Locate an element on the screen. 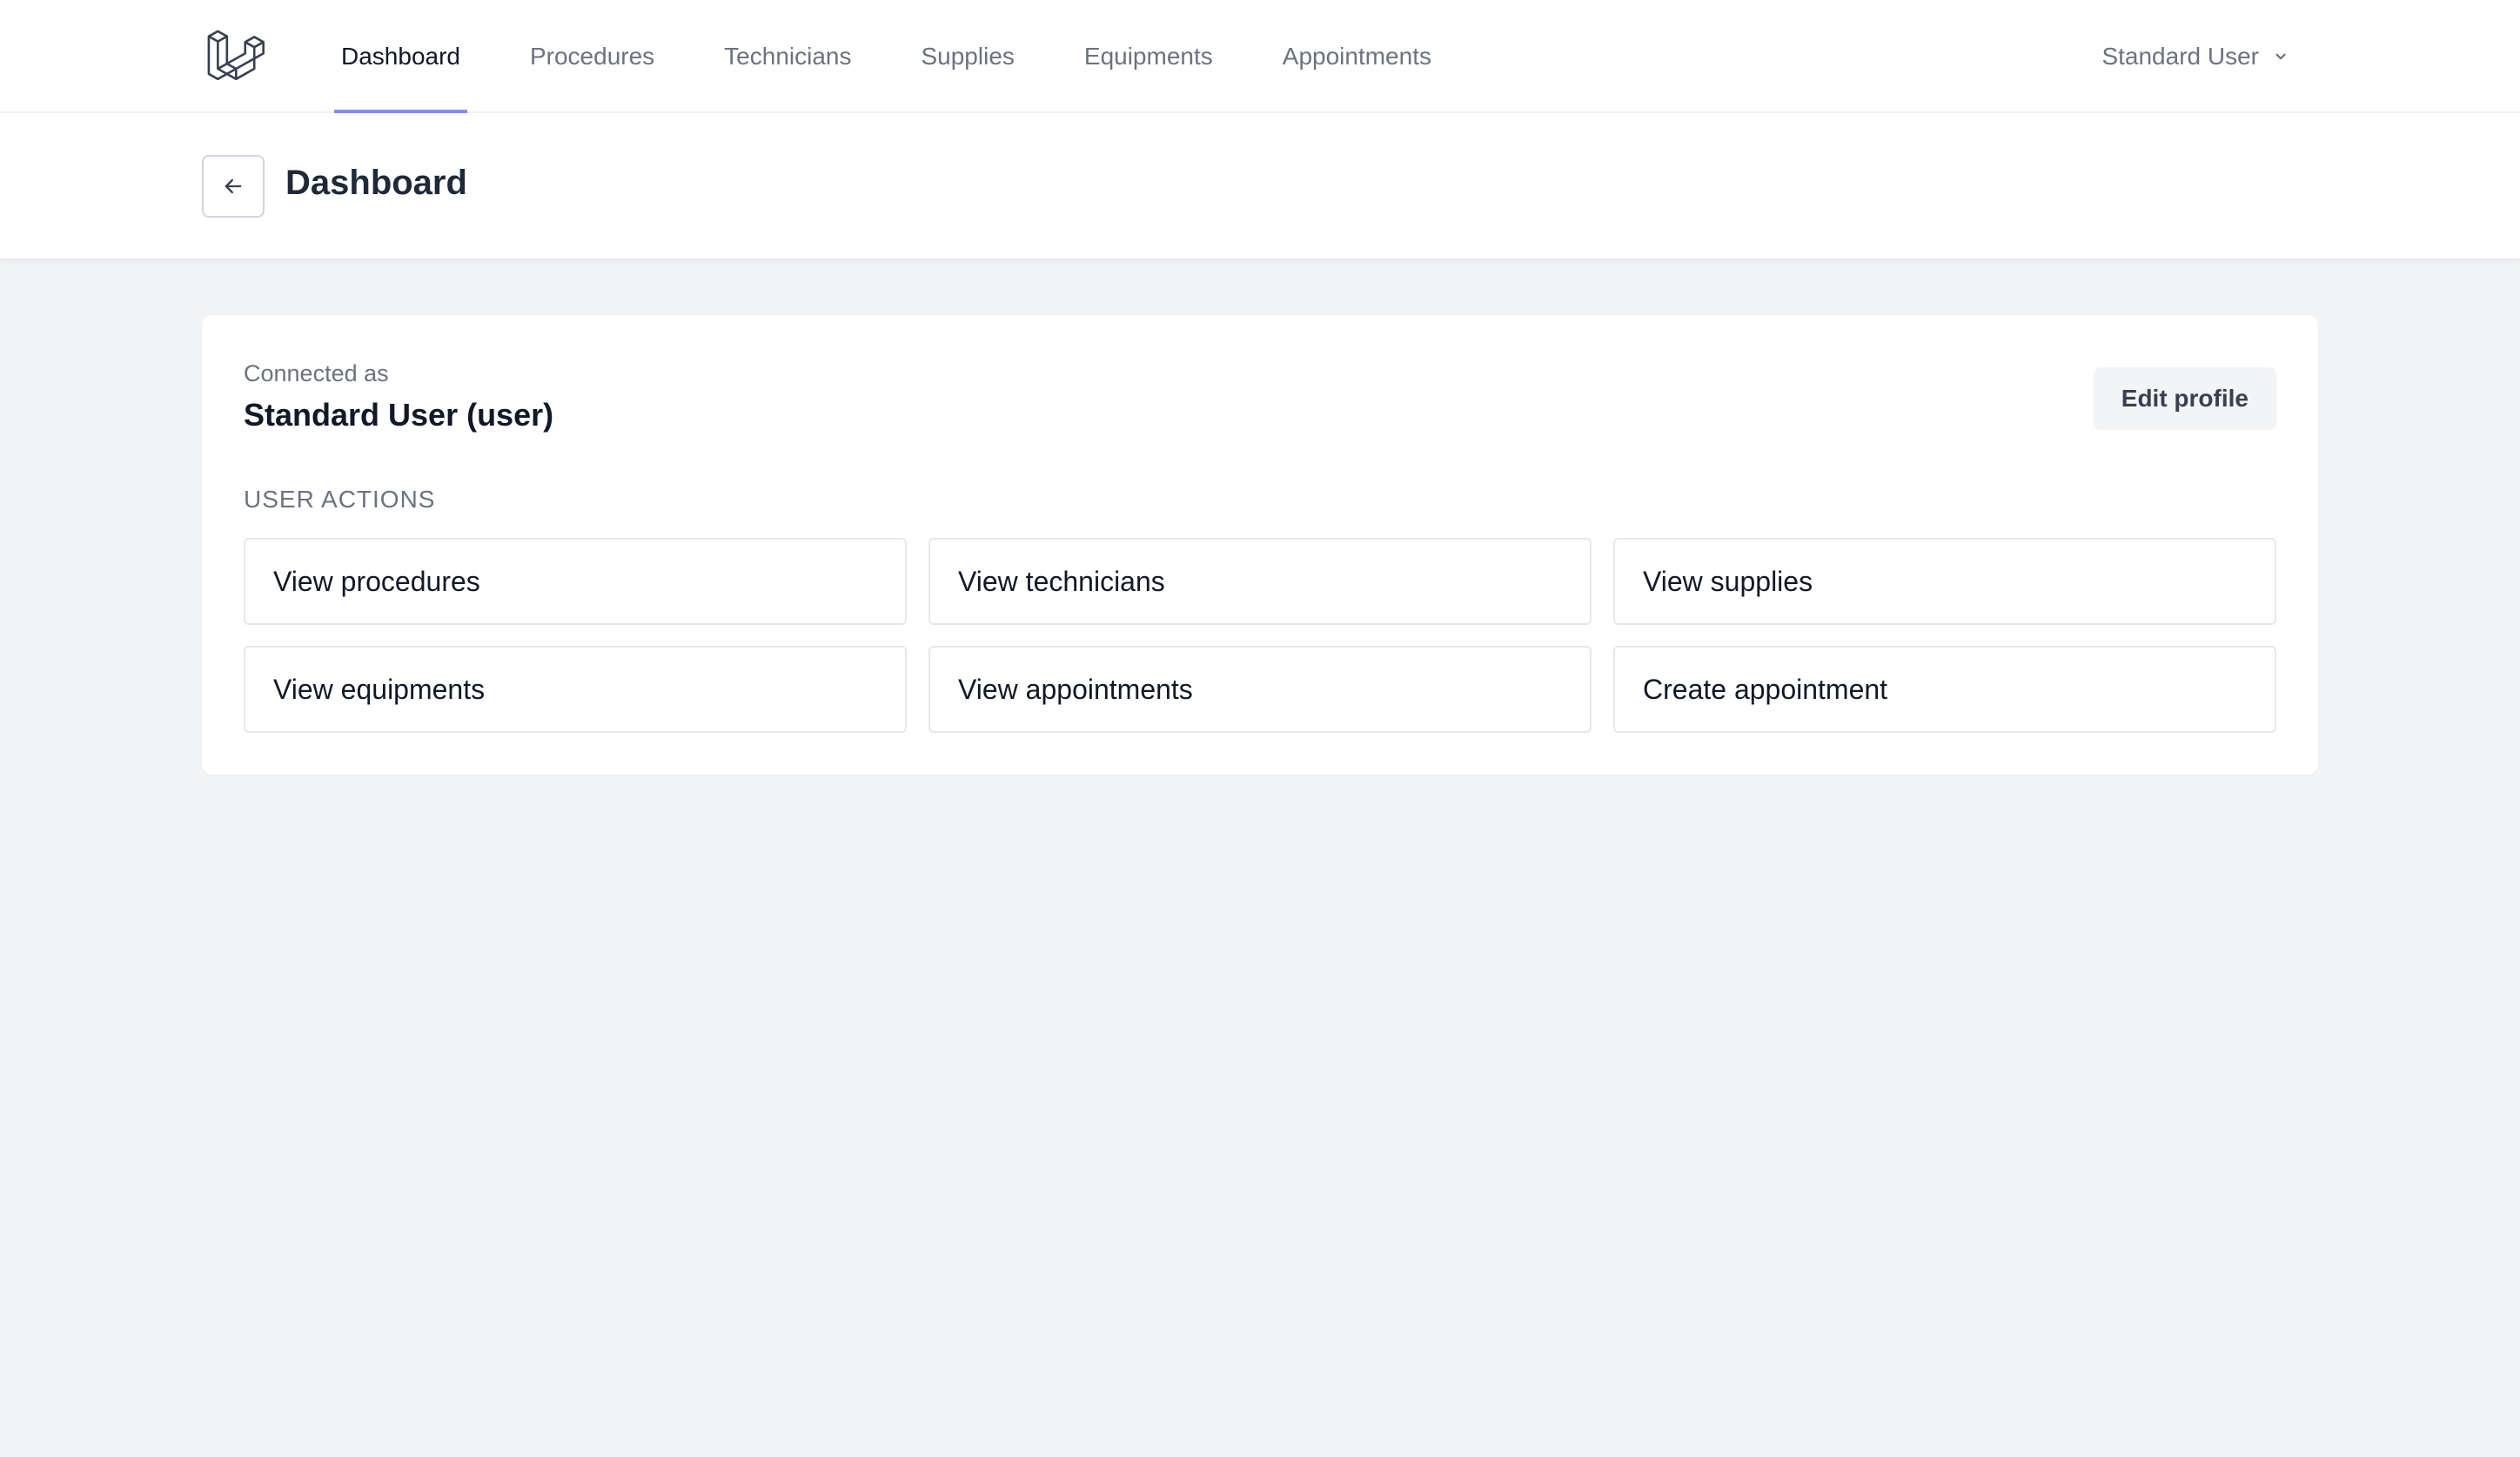 The width and height of the screenshot is (2520, 1457). page-header: Dashboard is located at coordinates (1260, 186).